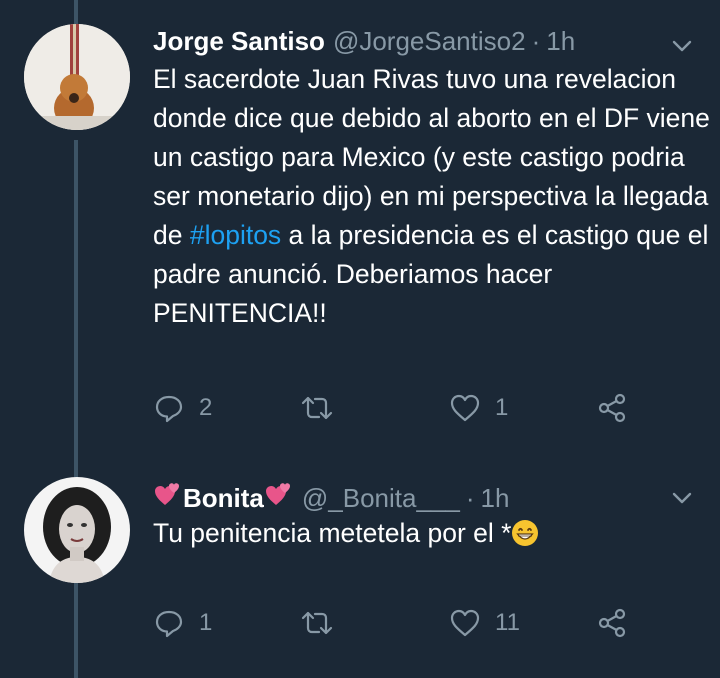  I want to click on reply-button: 1, so click(182, 623).